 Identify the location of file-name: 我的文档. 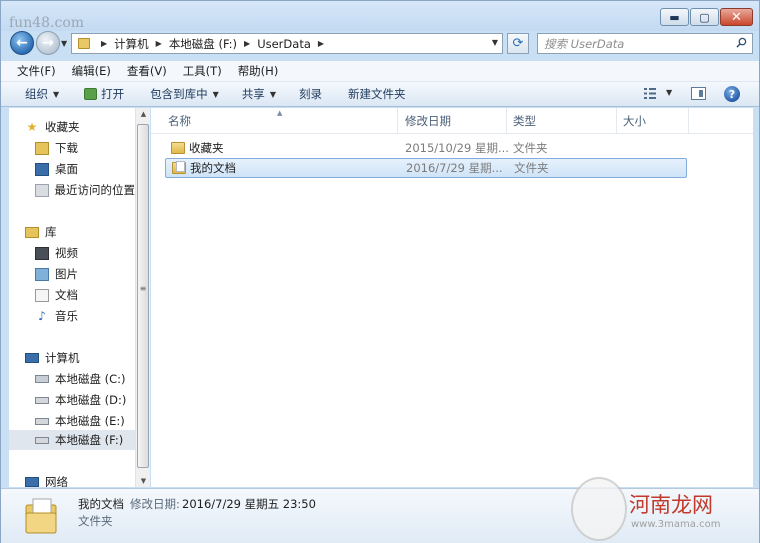
(213, 168).